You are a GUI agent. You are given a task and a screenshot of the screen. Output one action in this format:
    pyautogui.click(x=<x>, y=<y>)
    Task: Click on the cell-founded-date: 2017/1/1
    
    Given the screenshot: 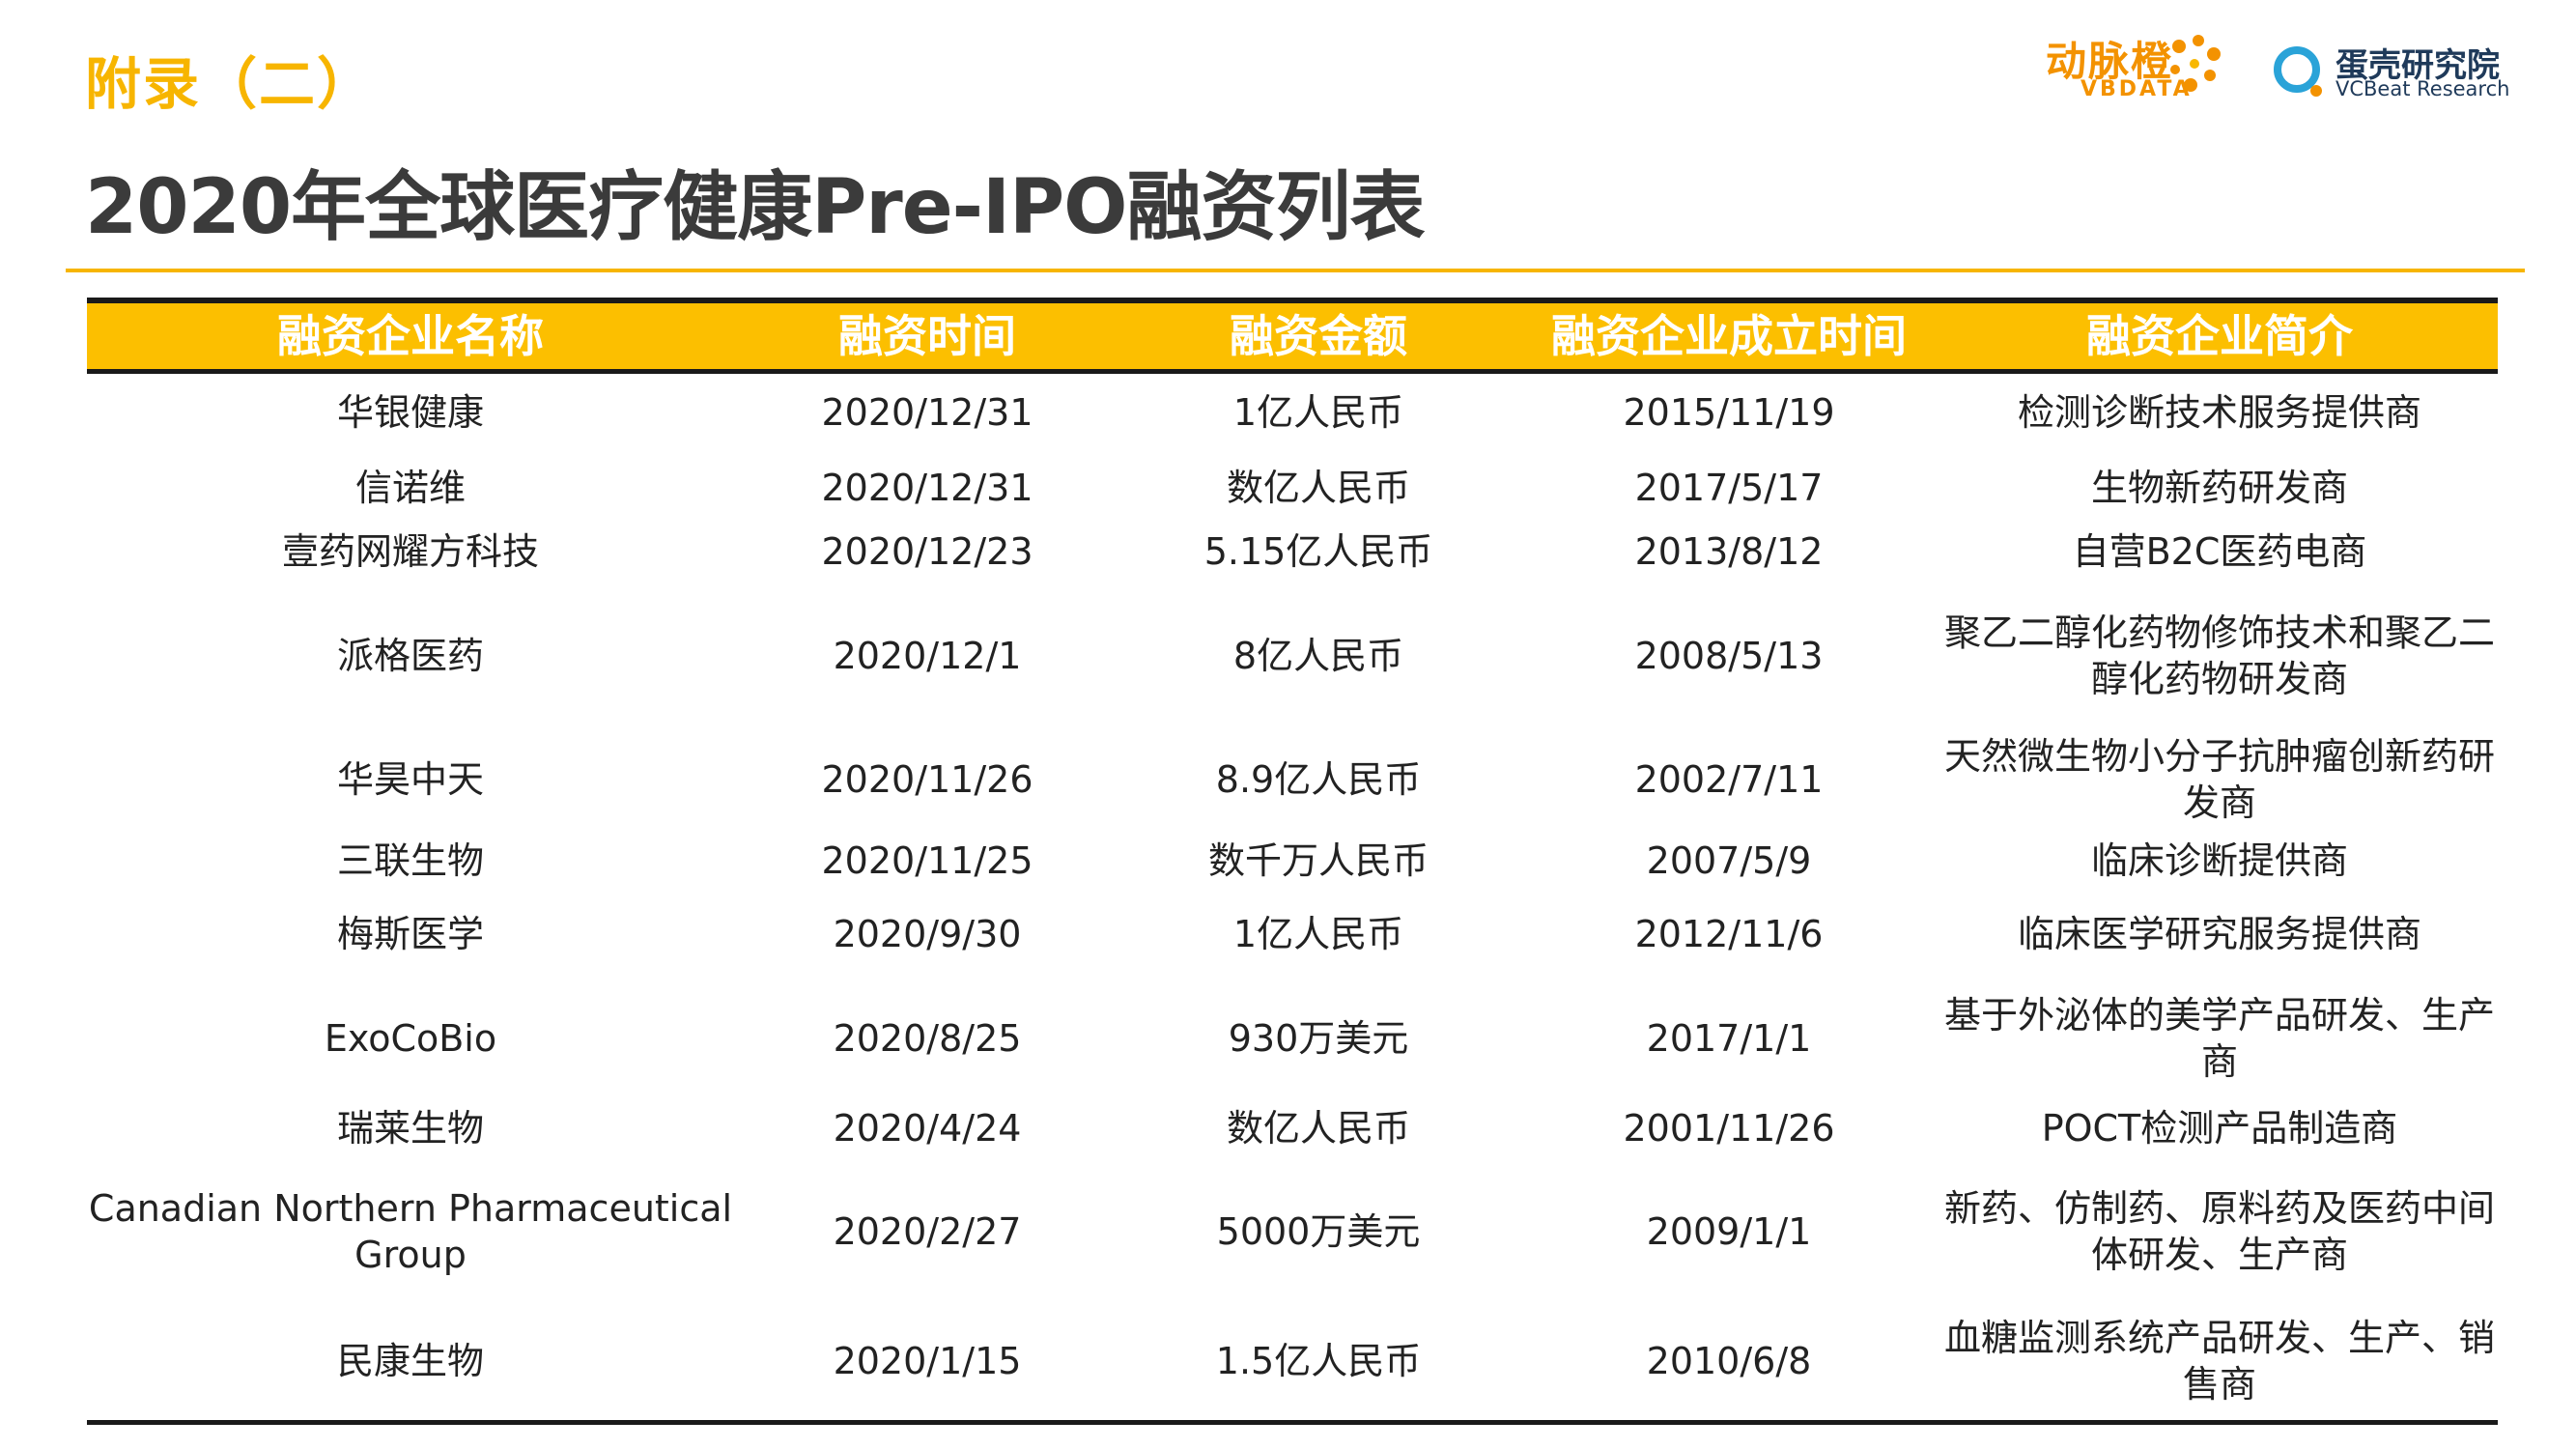 What is the action you would take?
    pyautogui.click(x=1729, y=1038)
    